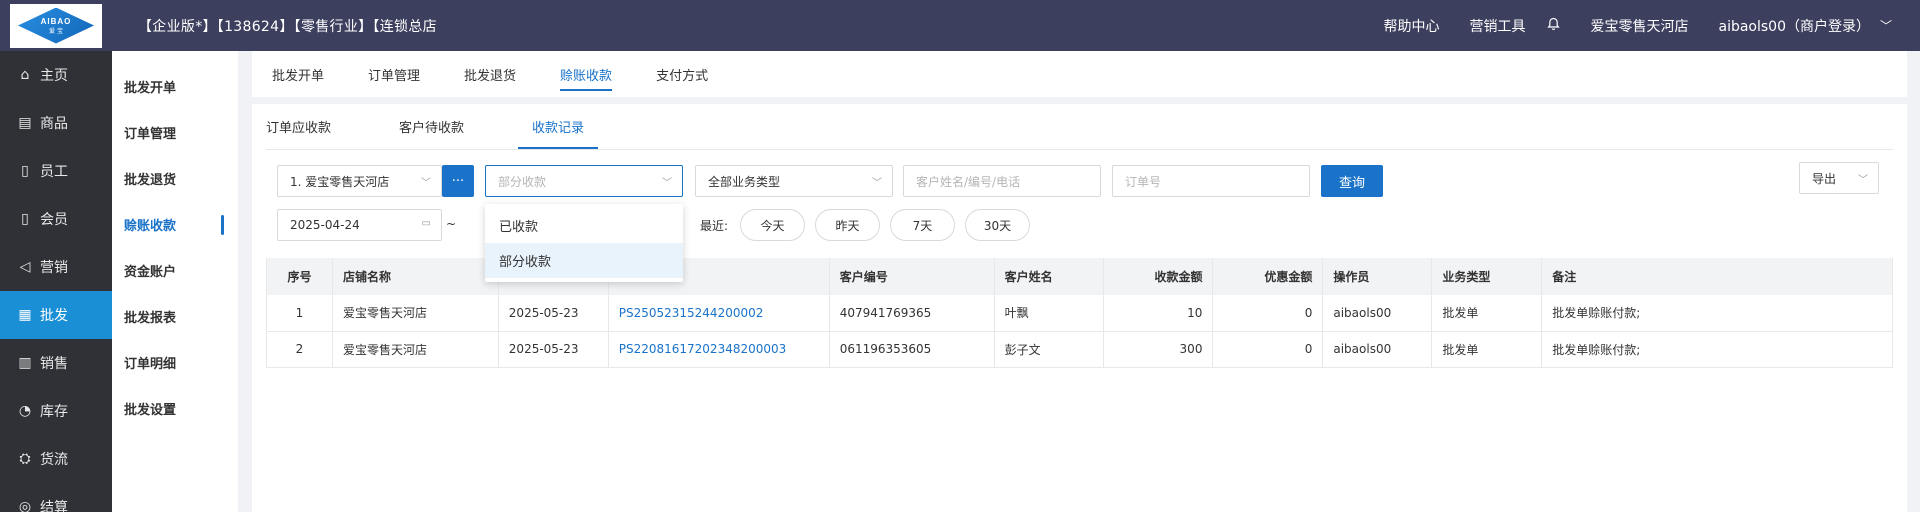 The width and height of the screenshot is (1920, 512). I want to click on marketing-tools-link: 营销工具, so click(1497, 26).